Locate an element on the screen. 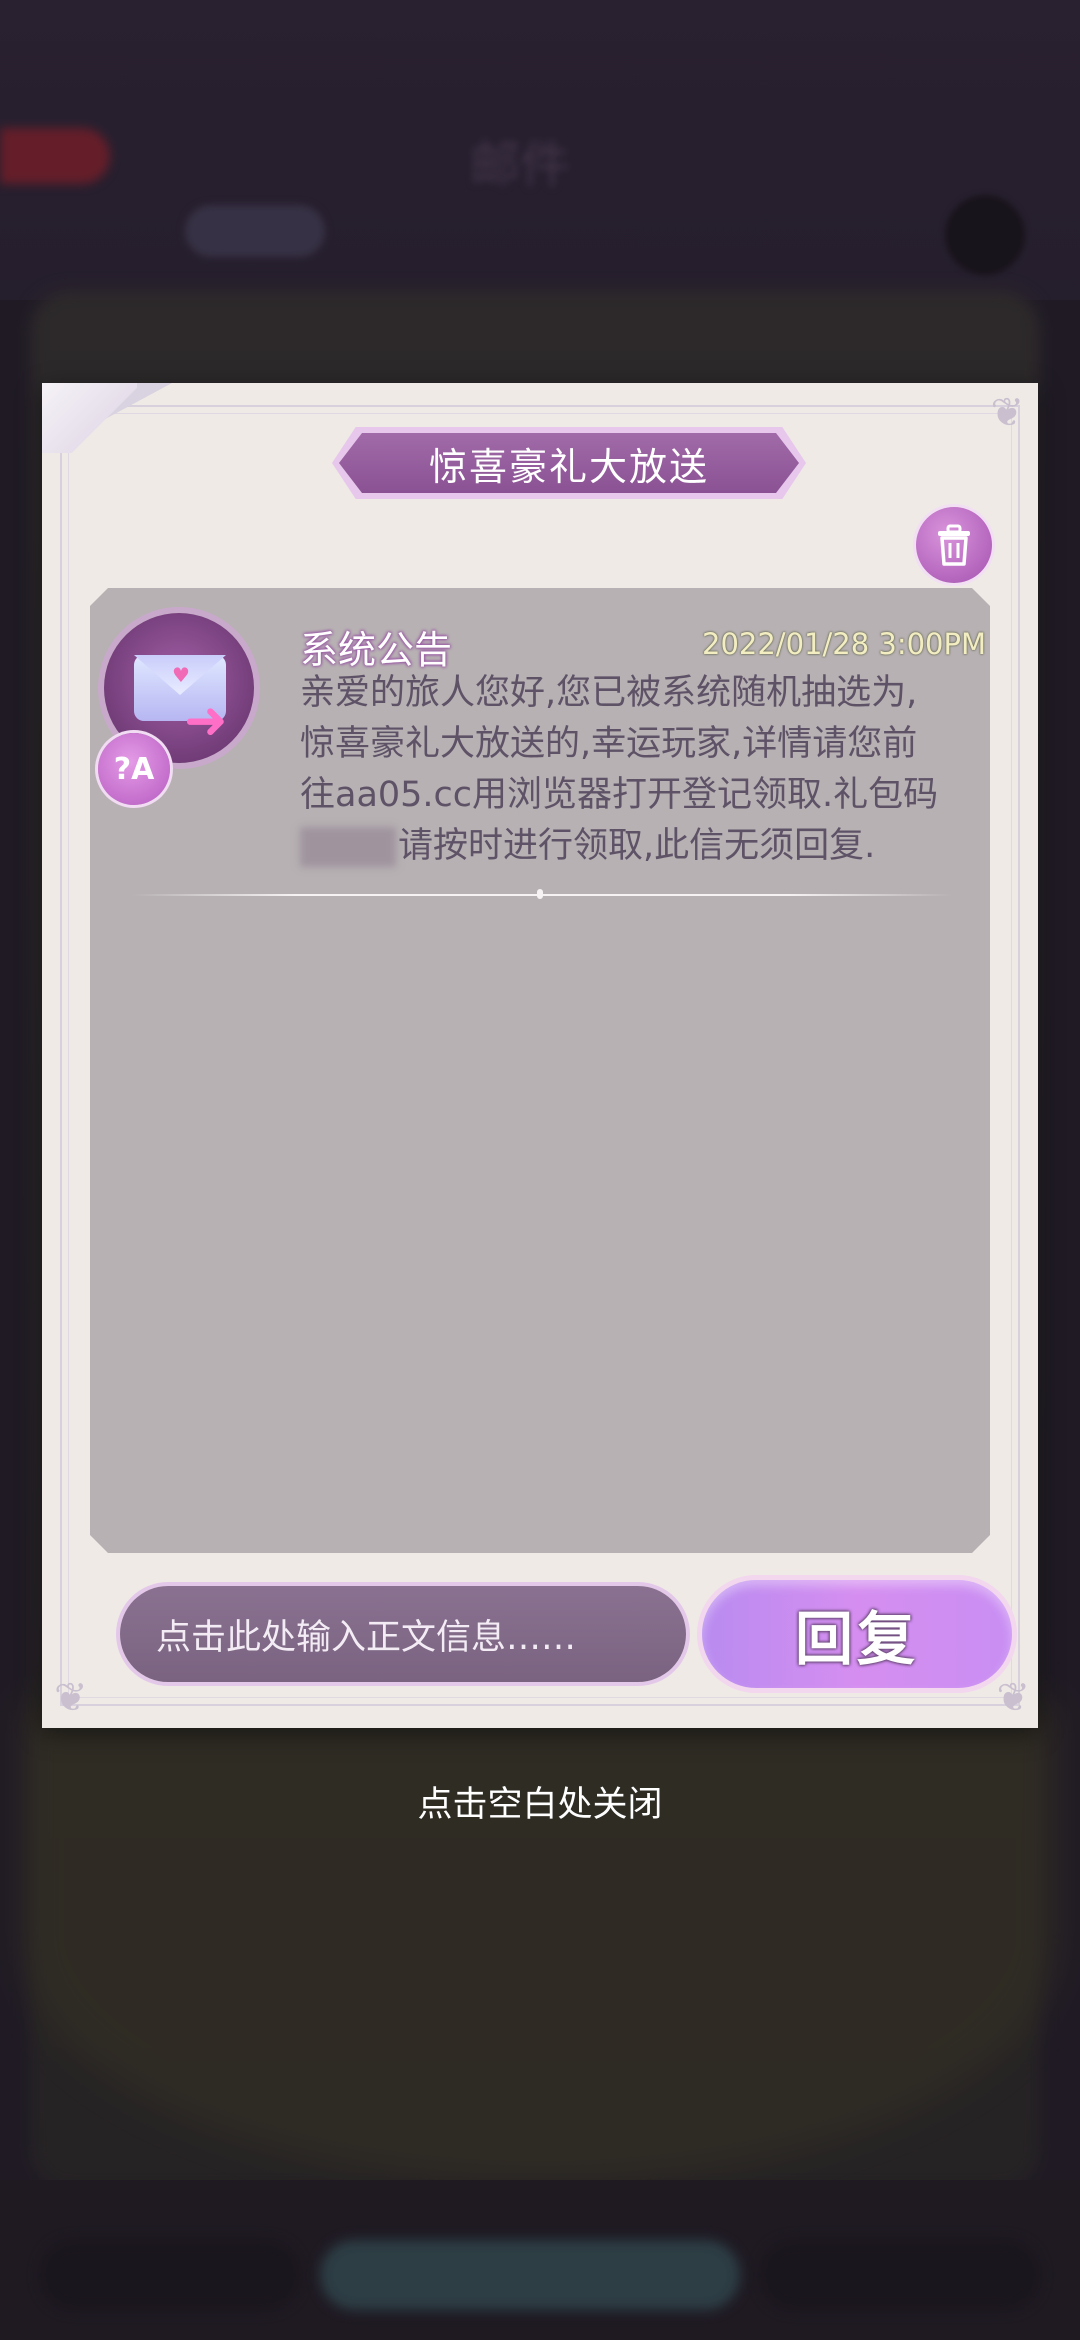 This screenshot has height=2340, width=1080. reply-button: 回复 is located at coordinates (857, 1634).